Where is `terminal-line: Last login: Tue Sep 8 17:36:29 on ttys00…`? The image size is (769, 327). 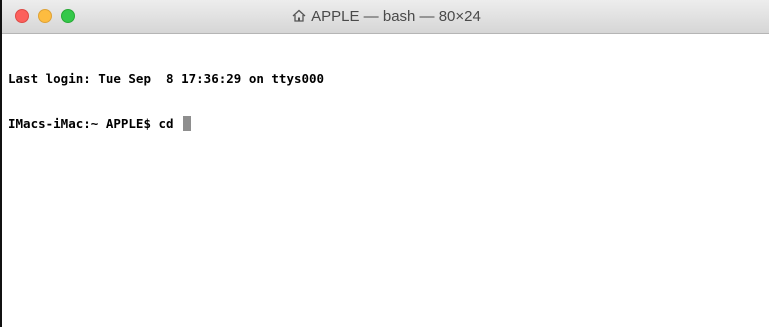
terminal-line: Last login: Tue Sep 8 17:36:29 on ttys00… is located at coordinates (166, 78).